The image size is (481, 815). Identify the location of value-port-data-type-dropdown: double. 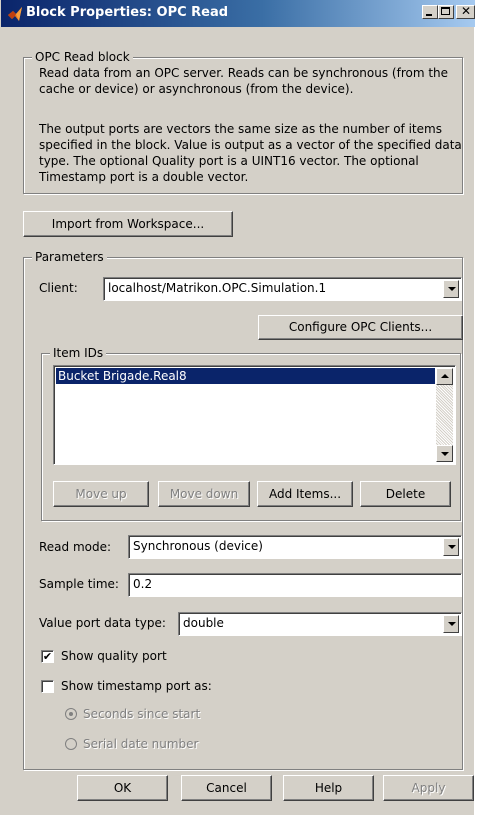
(320, 624).